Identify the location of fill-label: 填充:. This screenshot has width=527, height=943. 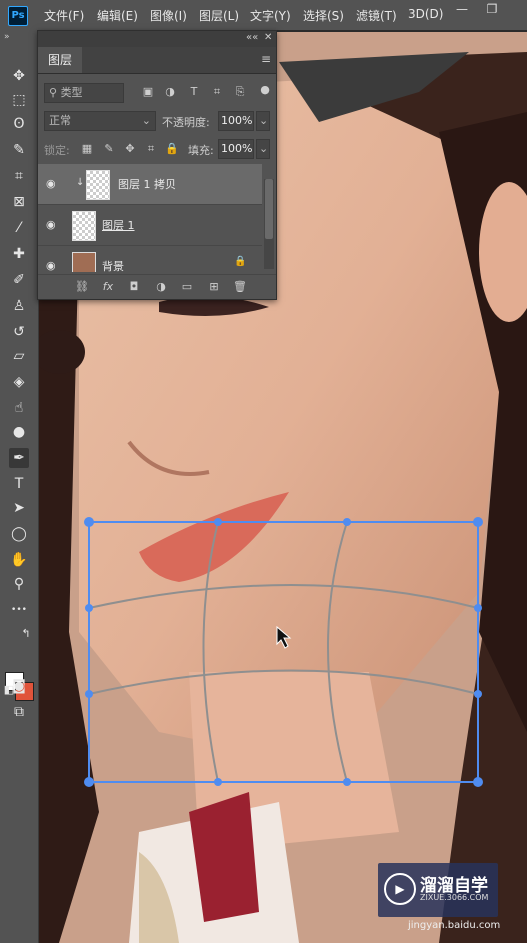
(201, 150).